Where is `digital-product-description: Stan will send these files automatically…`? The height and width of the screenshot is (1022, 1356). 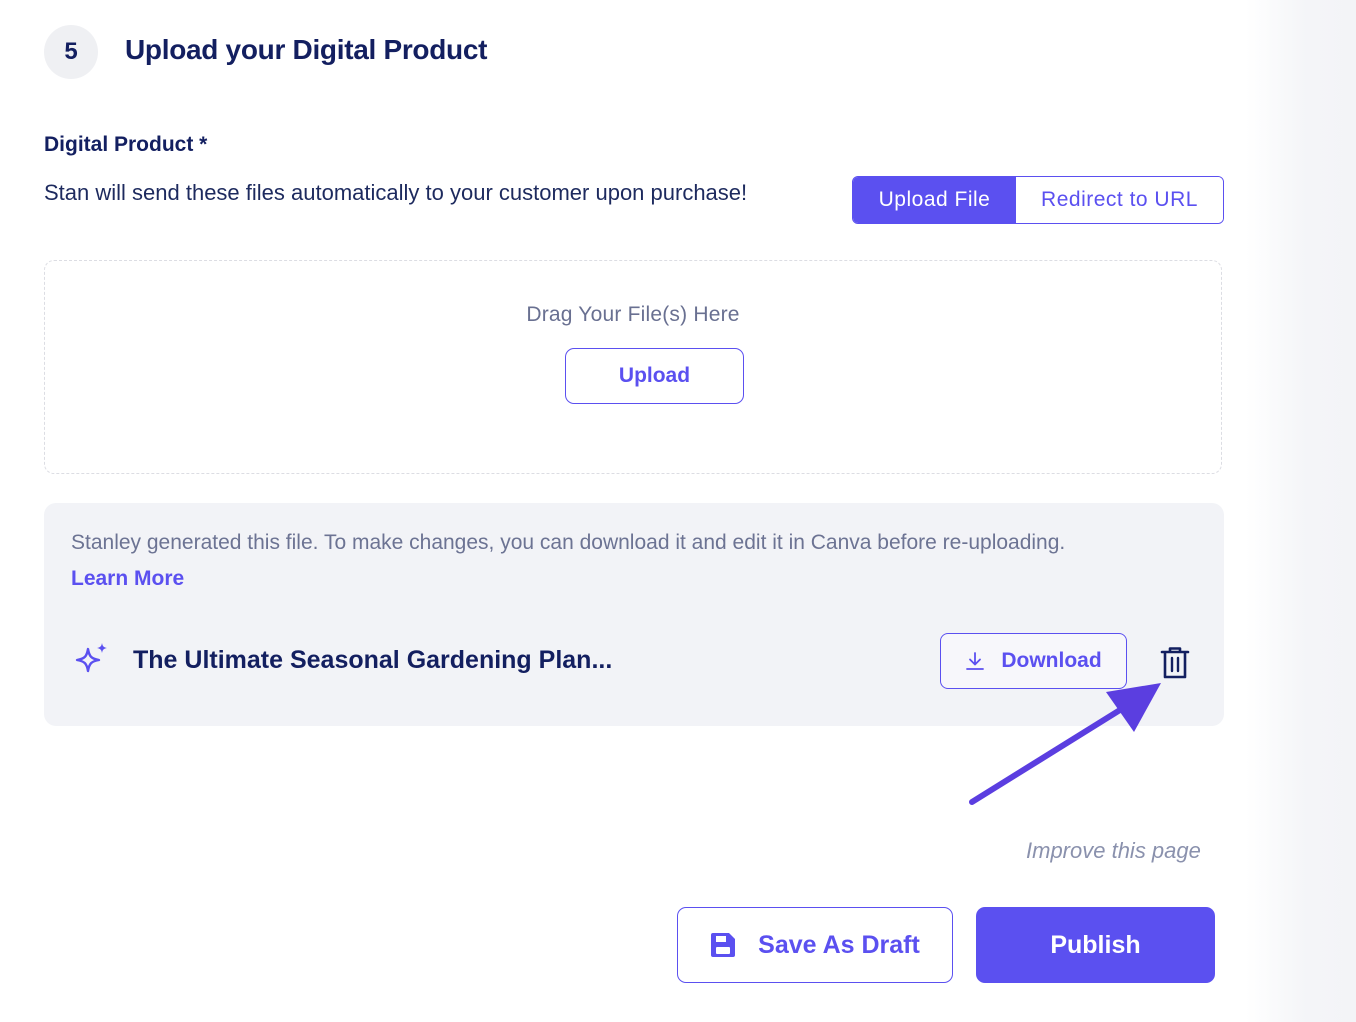 digital-product-description: Stan will send these files automatically… is located at coordinates (396, 192).